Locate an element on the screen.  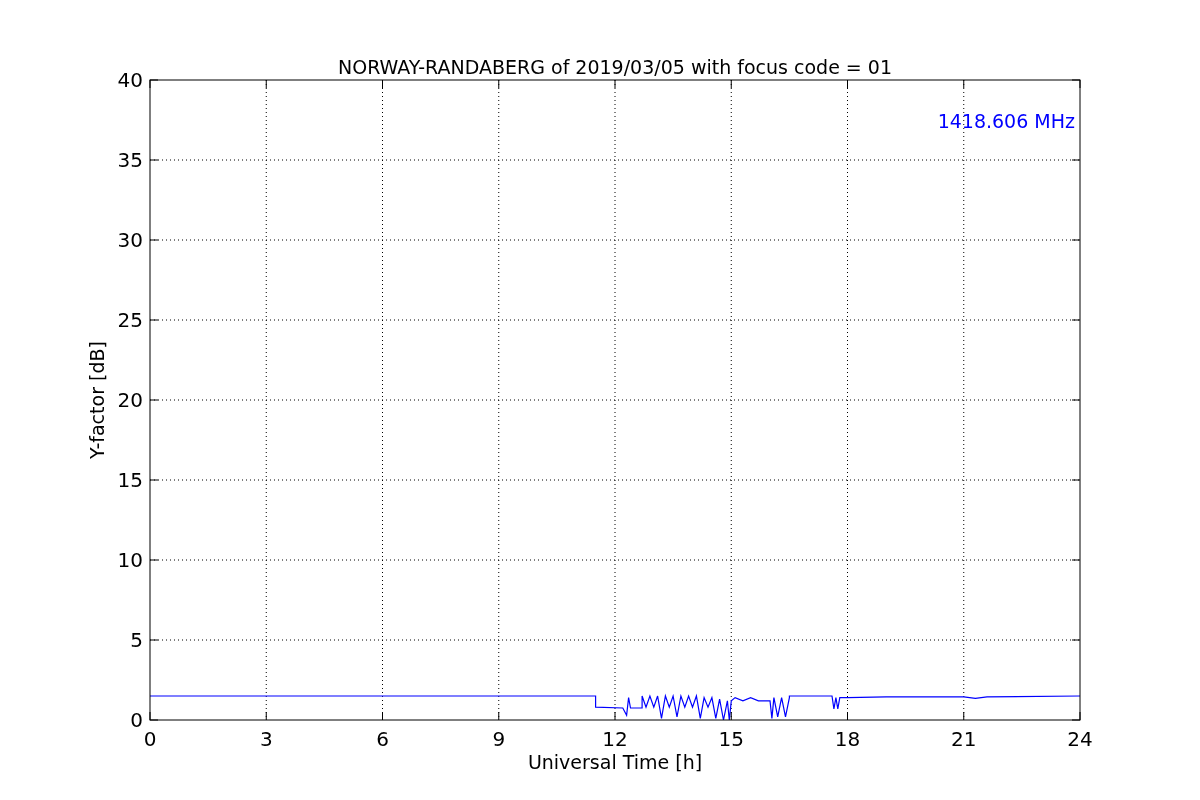
series-label: 1418.606 MHz is located at coordinates (1006, 121).